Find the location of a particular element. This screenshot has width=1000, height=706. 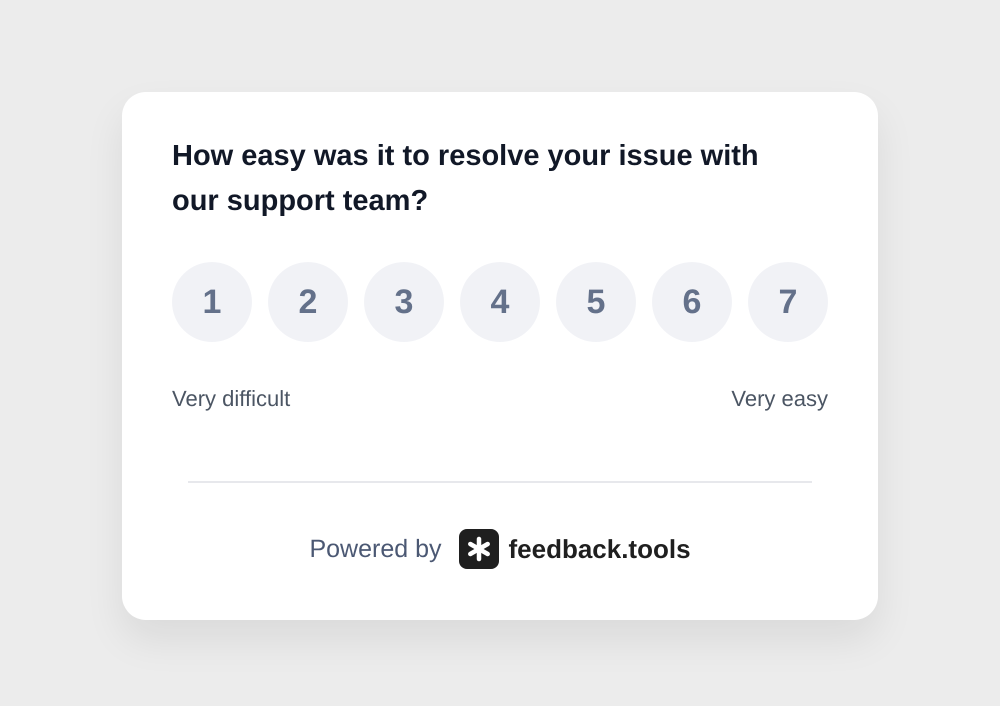

powered-by-text: Powered by is located at coordinates (375, 549).